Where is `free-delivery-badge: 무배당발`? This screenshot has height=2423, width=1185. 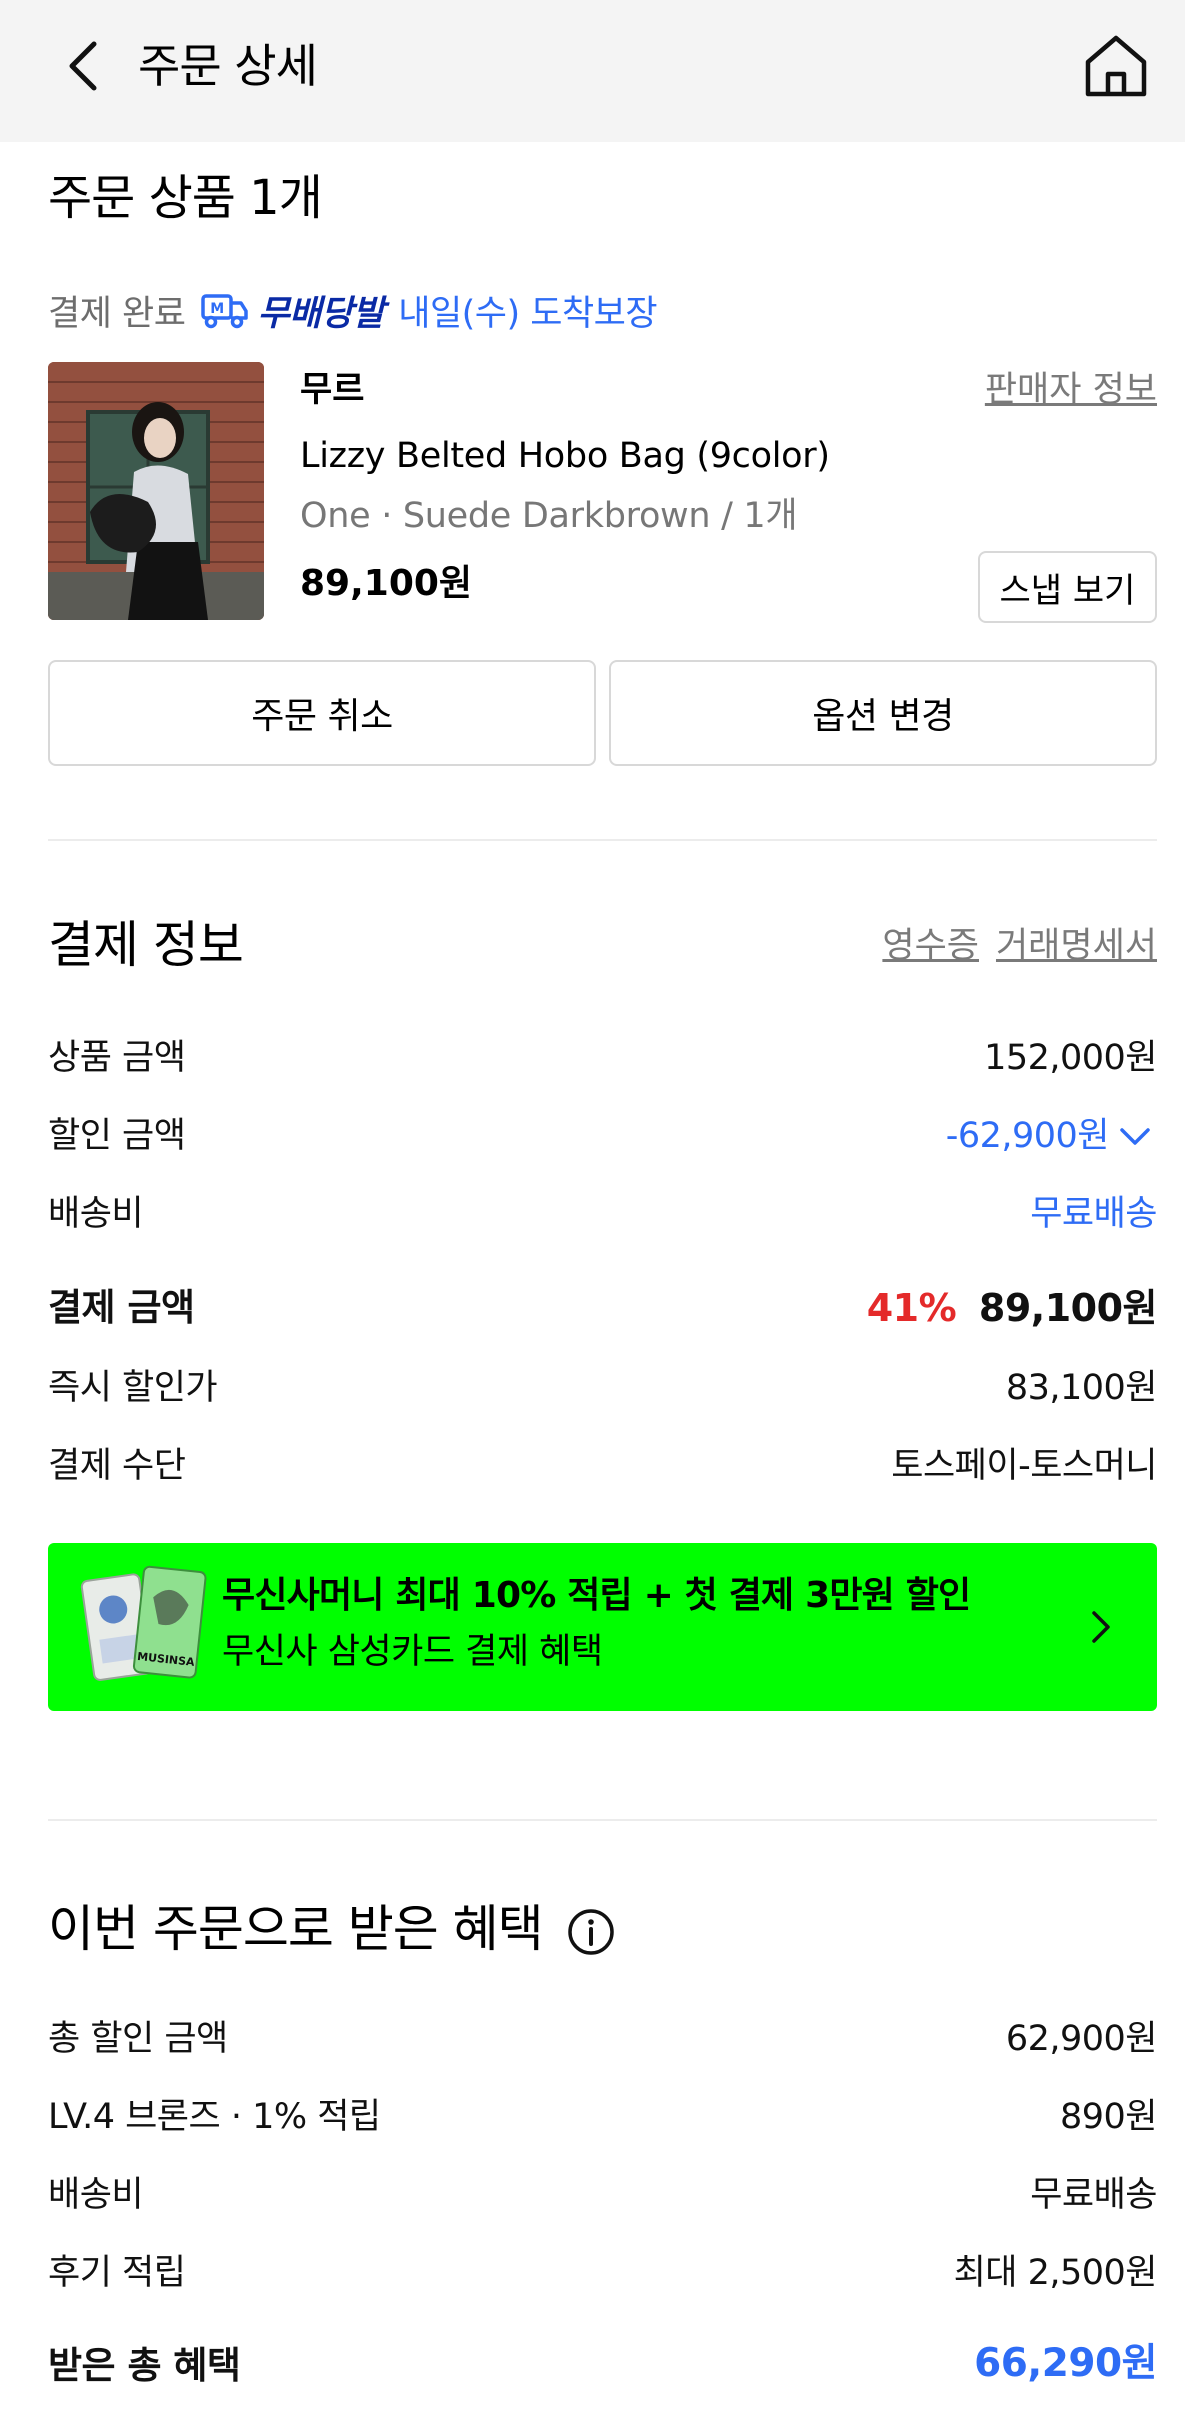 free-delivery-badge: 무배당발 is located at coordinates (321, 313).